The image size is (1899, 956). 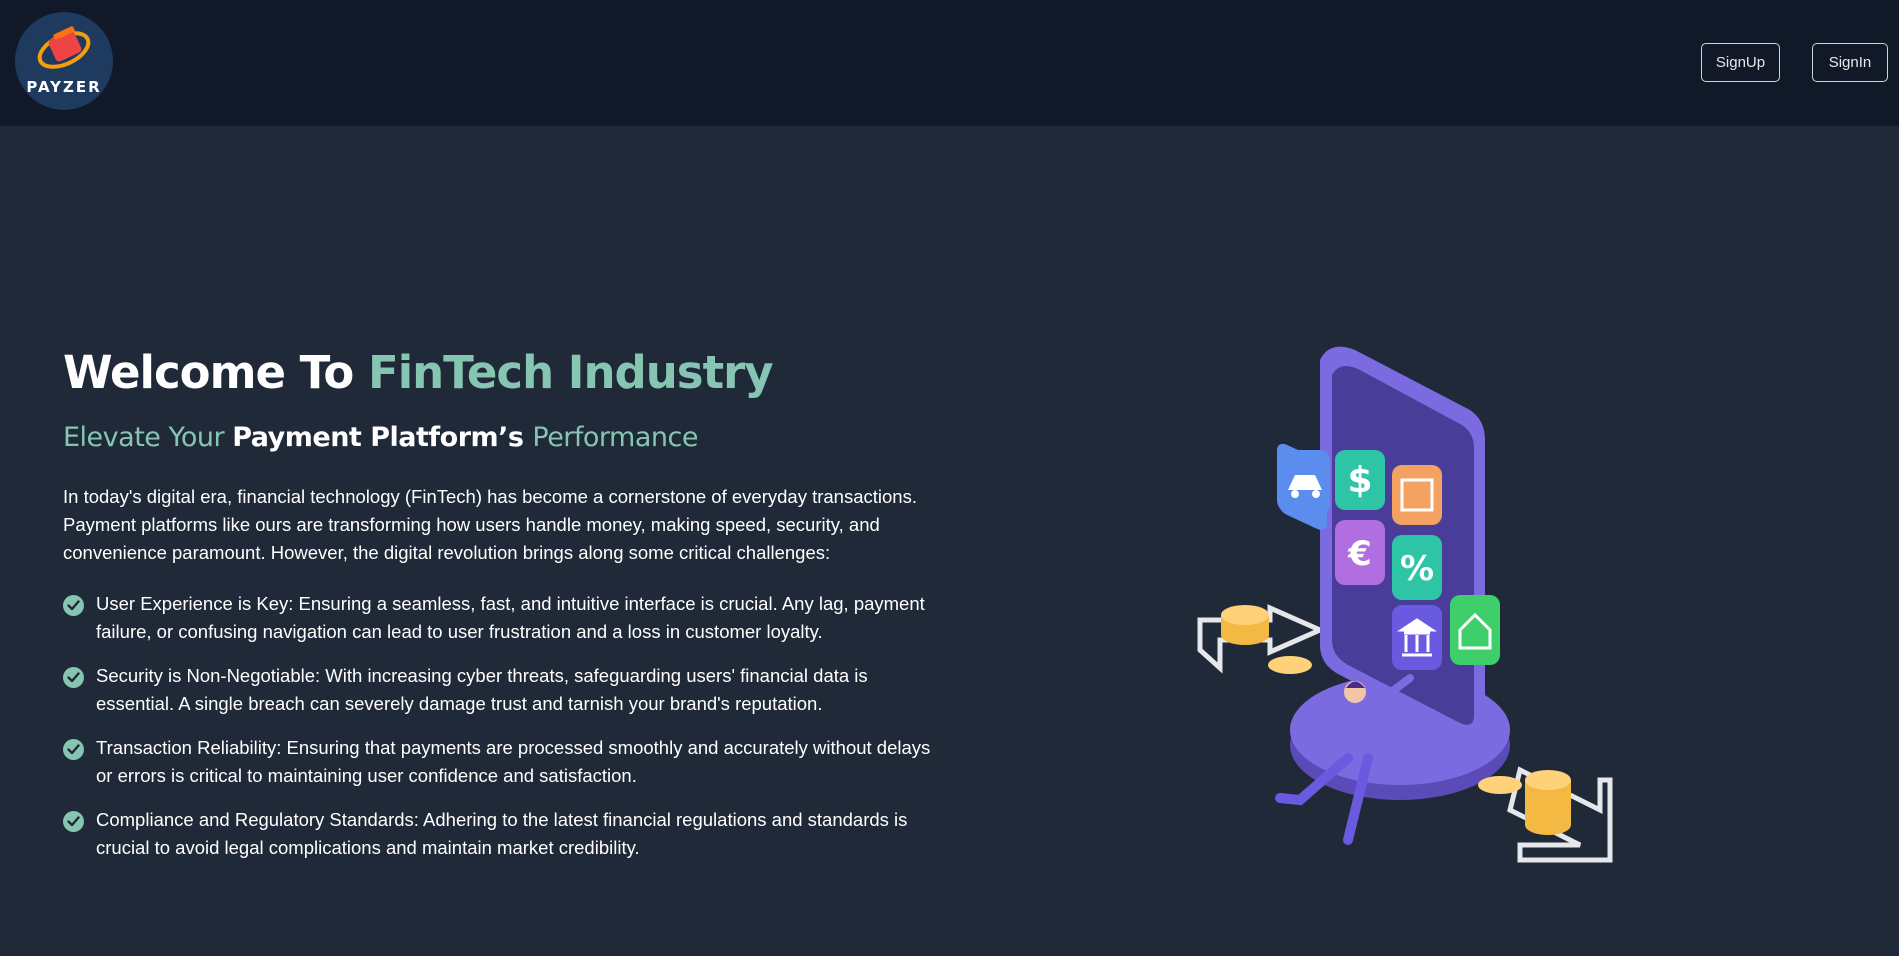 What do you see at coordinates (215, 372) in the screenshot?
I see `hero-title-prefix: Welcome To` at bounding box center [215, 372].